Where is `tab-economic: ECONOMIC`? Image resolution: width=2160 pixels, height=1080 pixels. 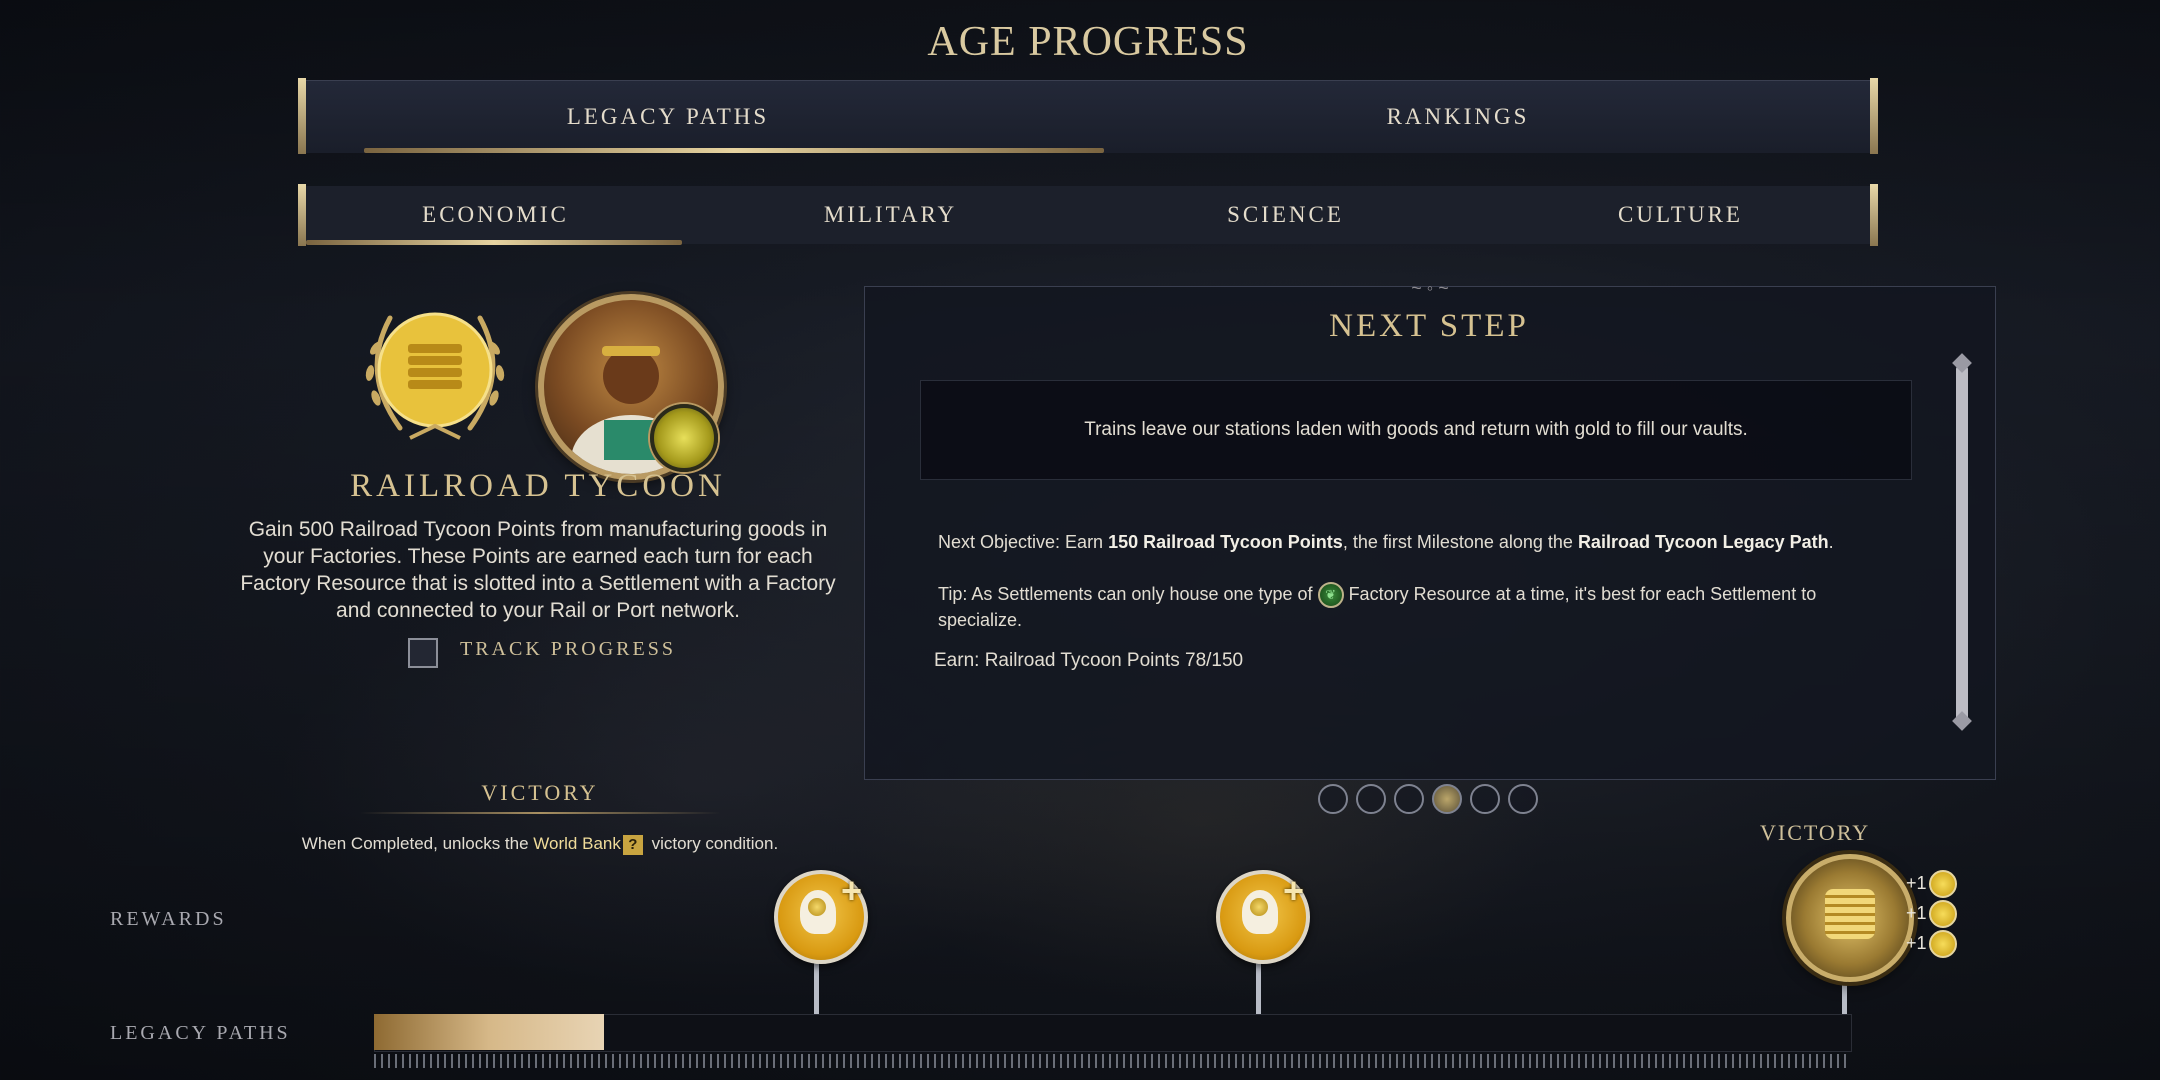 tab-economic: ECONOMIC is located at coordinates (495, 215).